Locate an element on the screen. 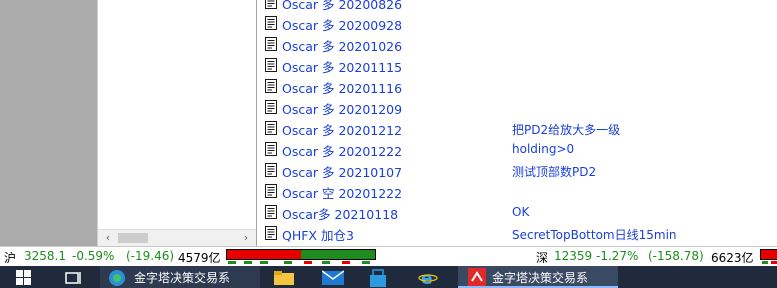  list-item-name: Oscar 多 20201026 is located at coordinates (342, 46).